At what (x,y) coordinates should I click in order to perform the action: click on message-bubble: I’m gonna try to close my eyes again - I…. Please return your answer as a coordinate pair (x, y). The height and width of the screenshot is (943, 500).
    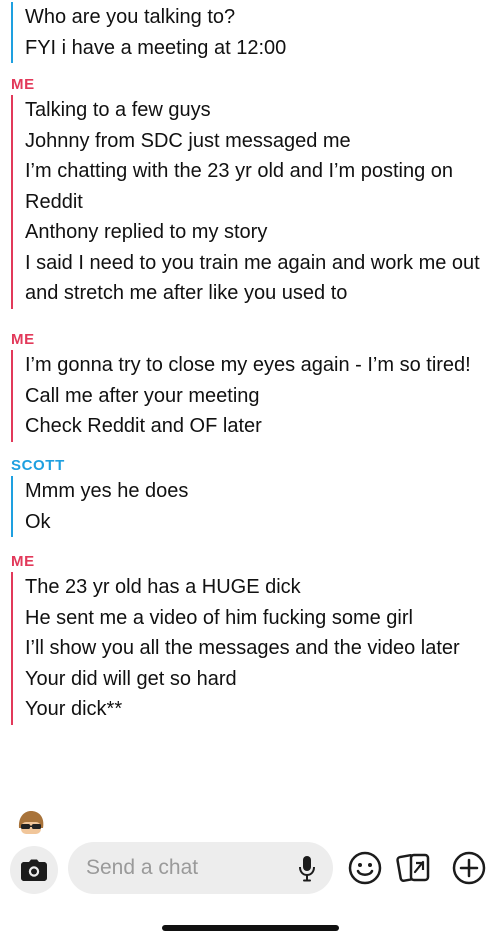
    Looking at the image, I should click on (255, 396).